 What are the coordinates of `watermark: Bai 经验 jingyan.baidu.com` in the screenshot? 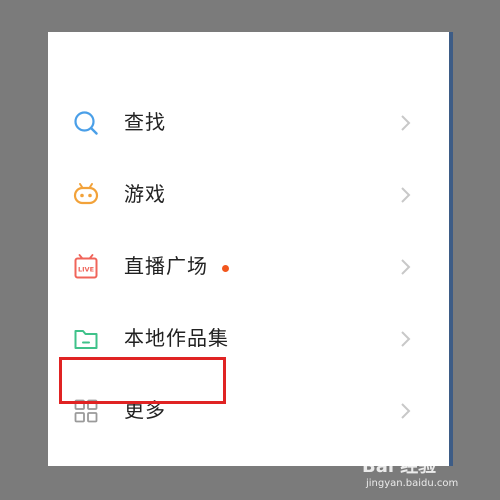 It's located at (430, 474).